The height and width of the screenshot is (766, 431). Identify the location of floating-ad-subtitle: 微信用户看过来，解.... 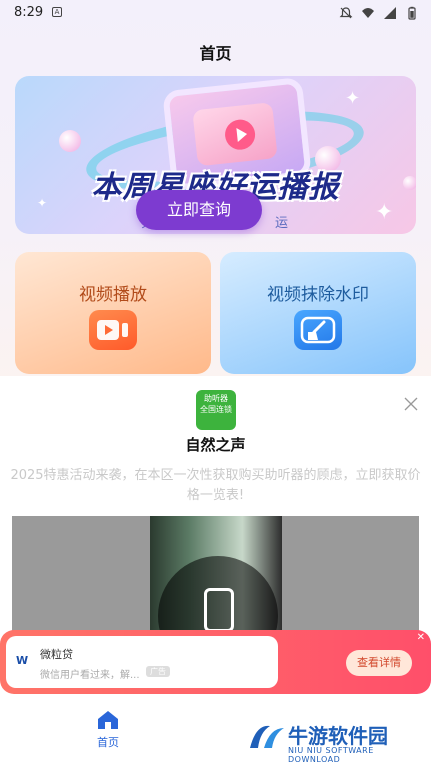
(90, 675).